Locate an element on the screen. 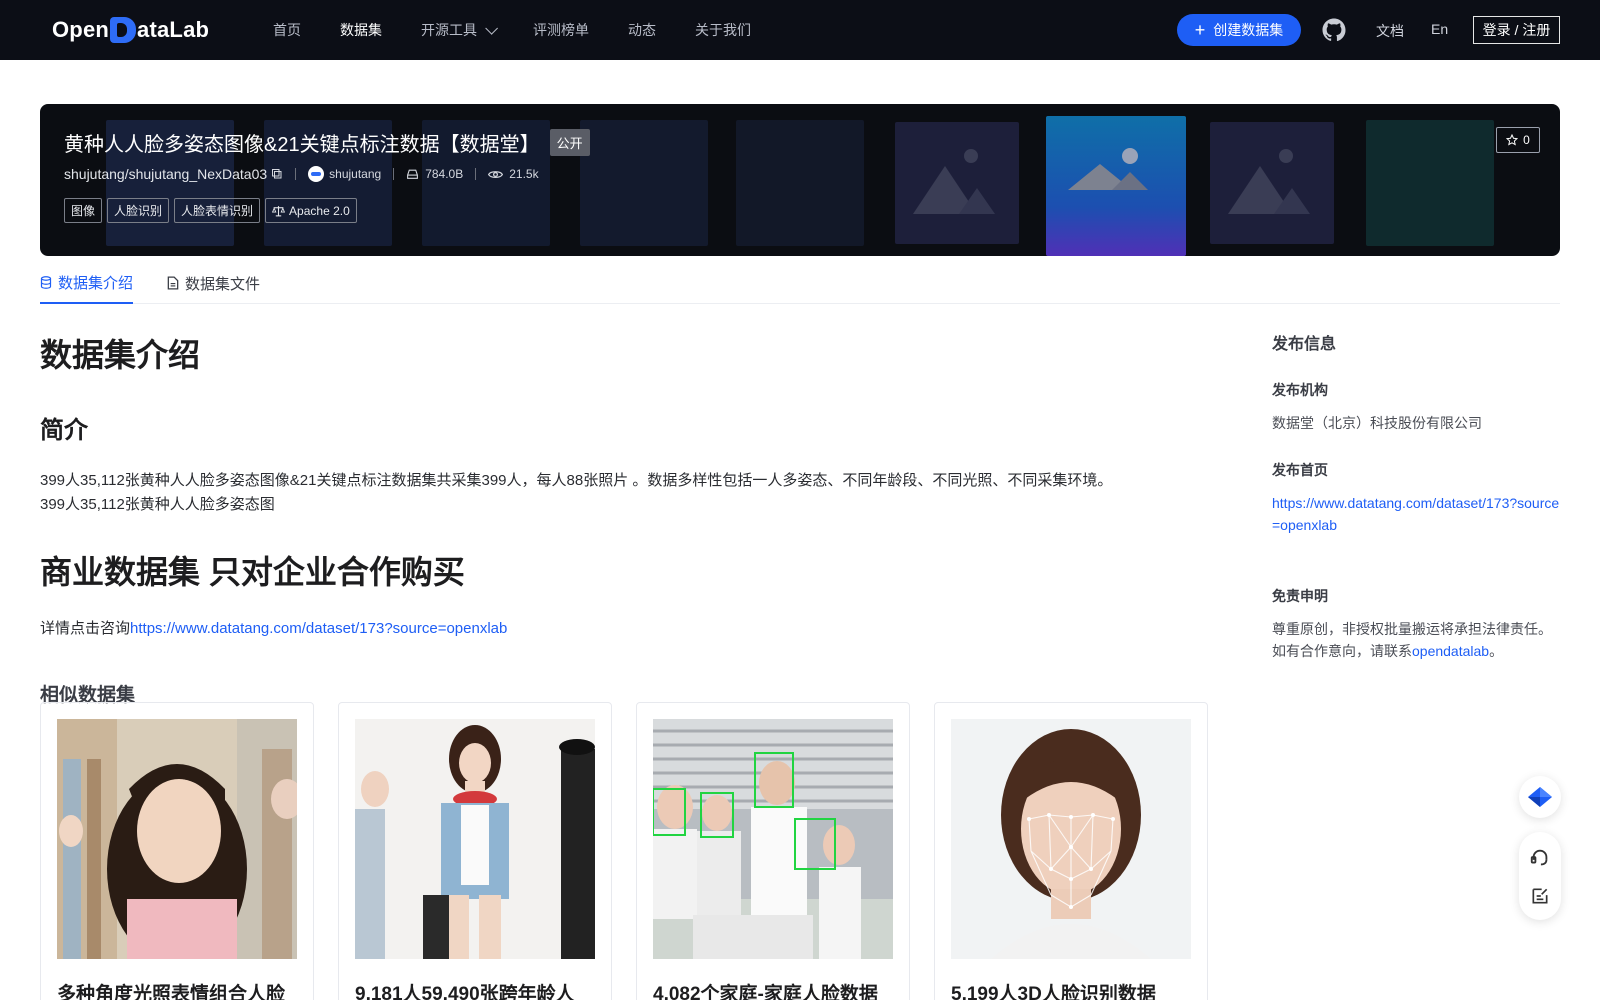  feedback-icon is located at coordinates (1540, 896).